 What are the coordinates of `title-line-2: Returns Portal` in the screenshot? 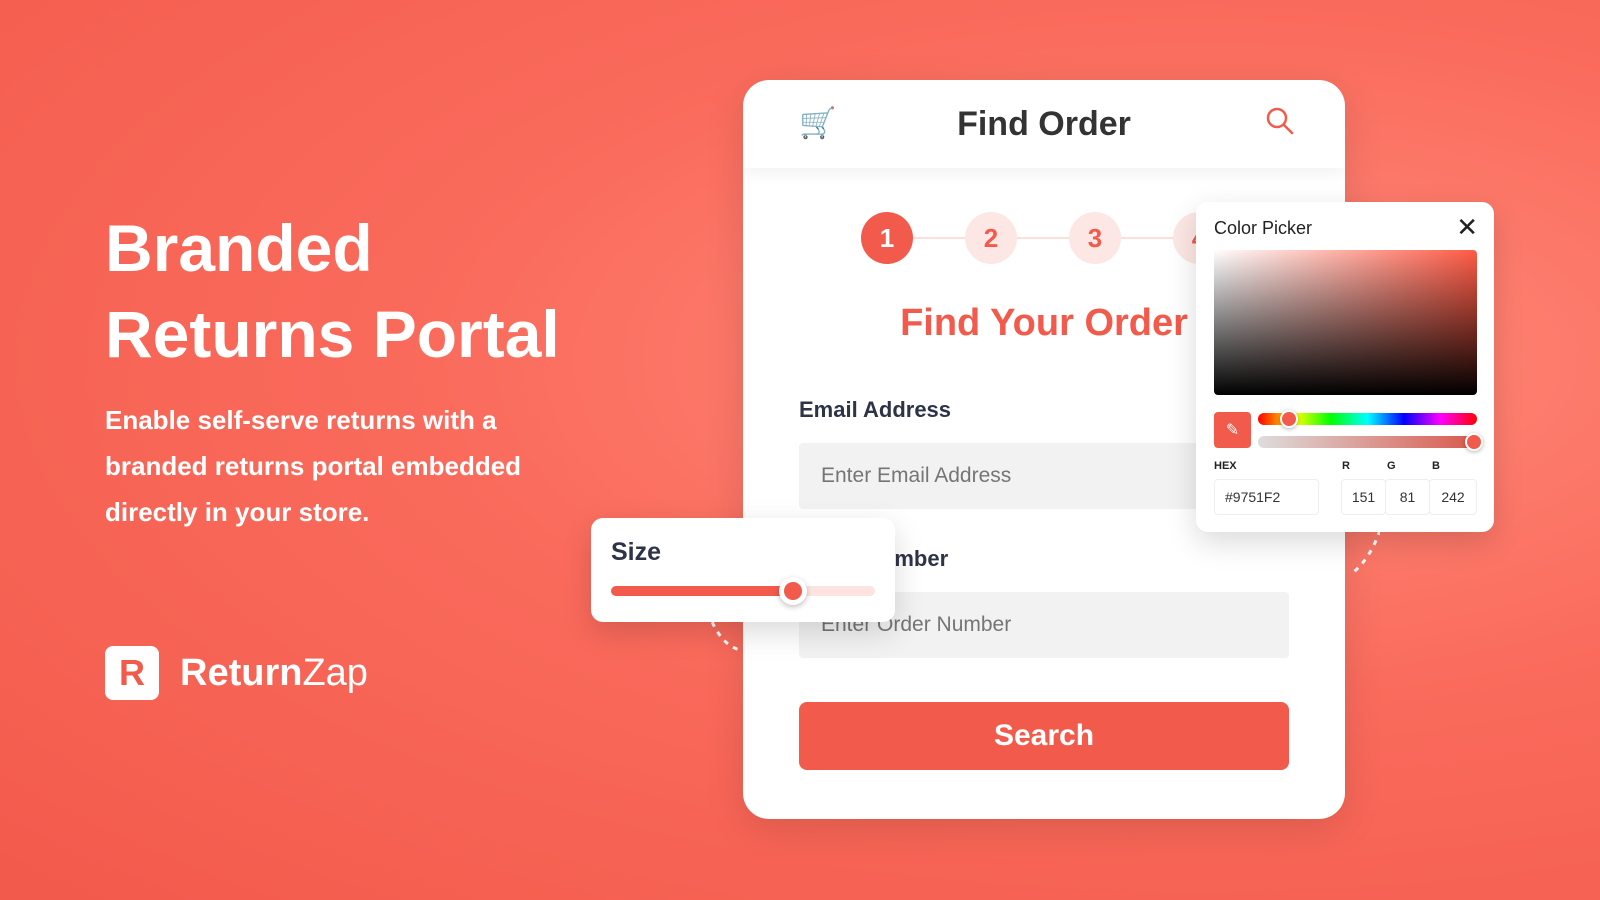 It's located at (332, 334).